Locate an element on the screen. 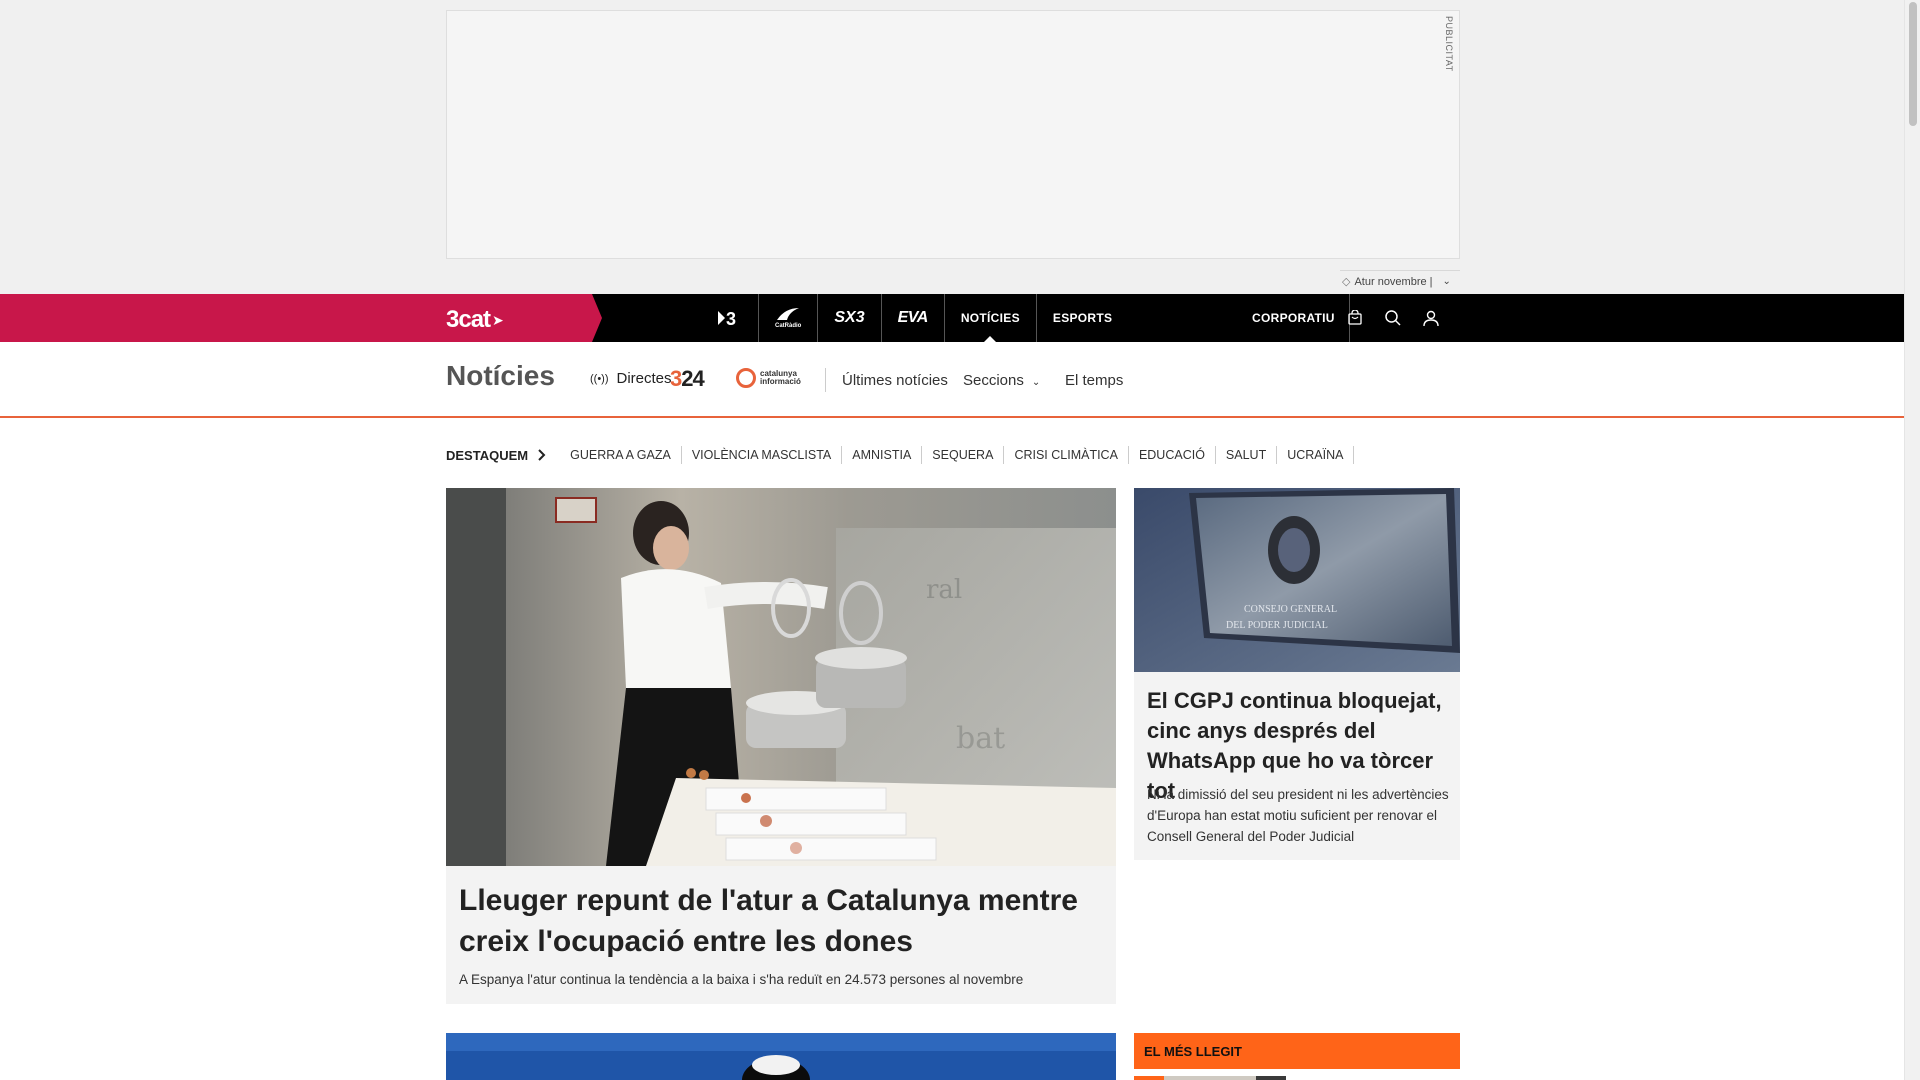  nav-esports: ESPORTS is located at coordinates (1082, 318).